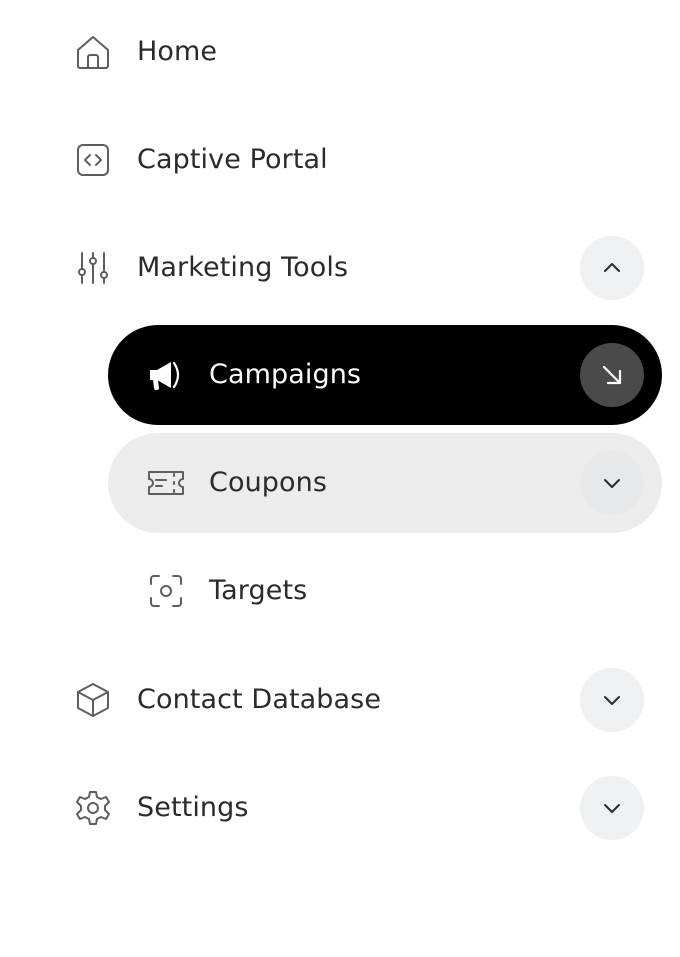 This screenshot has width=680, height=957. What do you see at coordinates (93, 700) in the screenshot?
I see `cube-icon` at bounding box center [93, 700].